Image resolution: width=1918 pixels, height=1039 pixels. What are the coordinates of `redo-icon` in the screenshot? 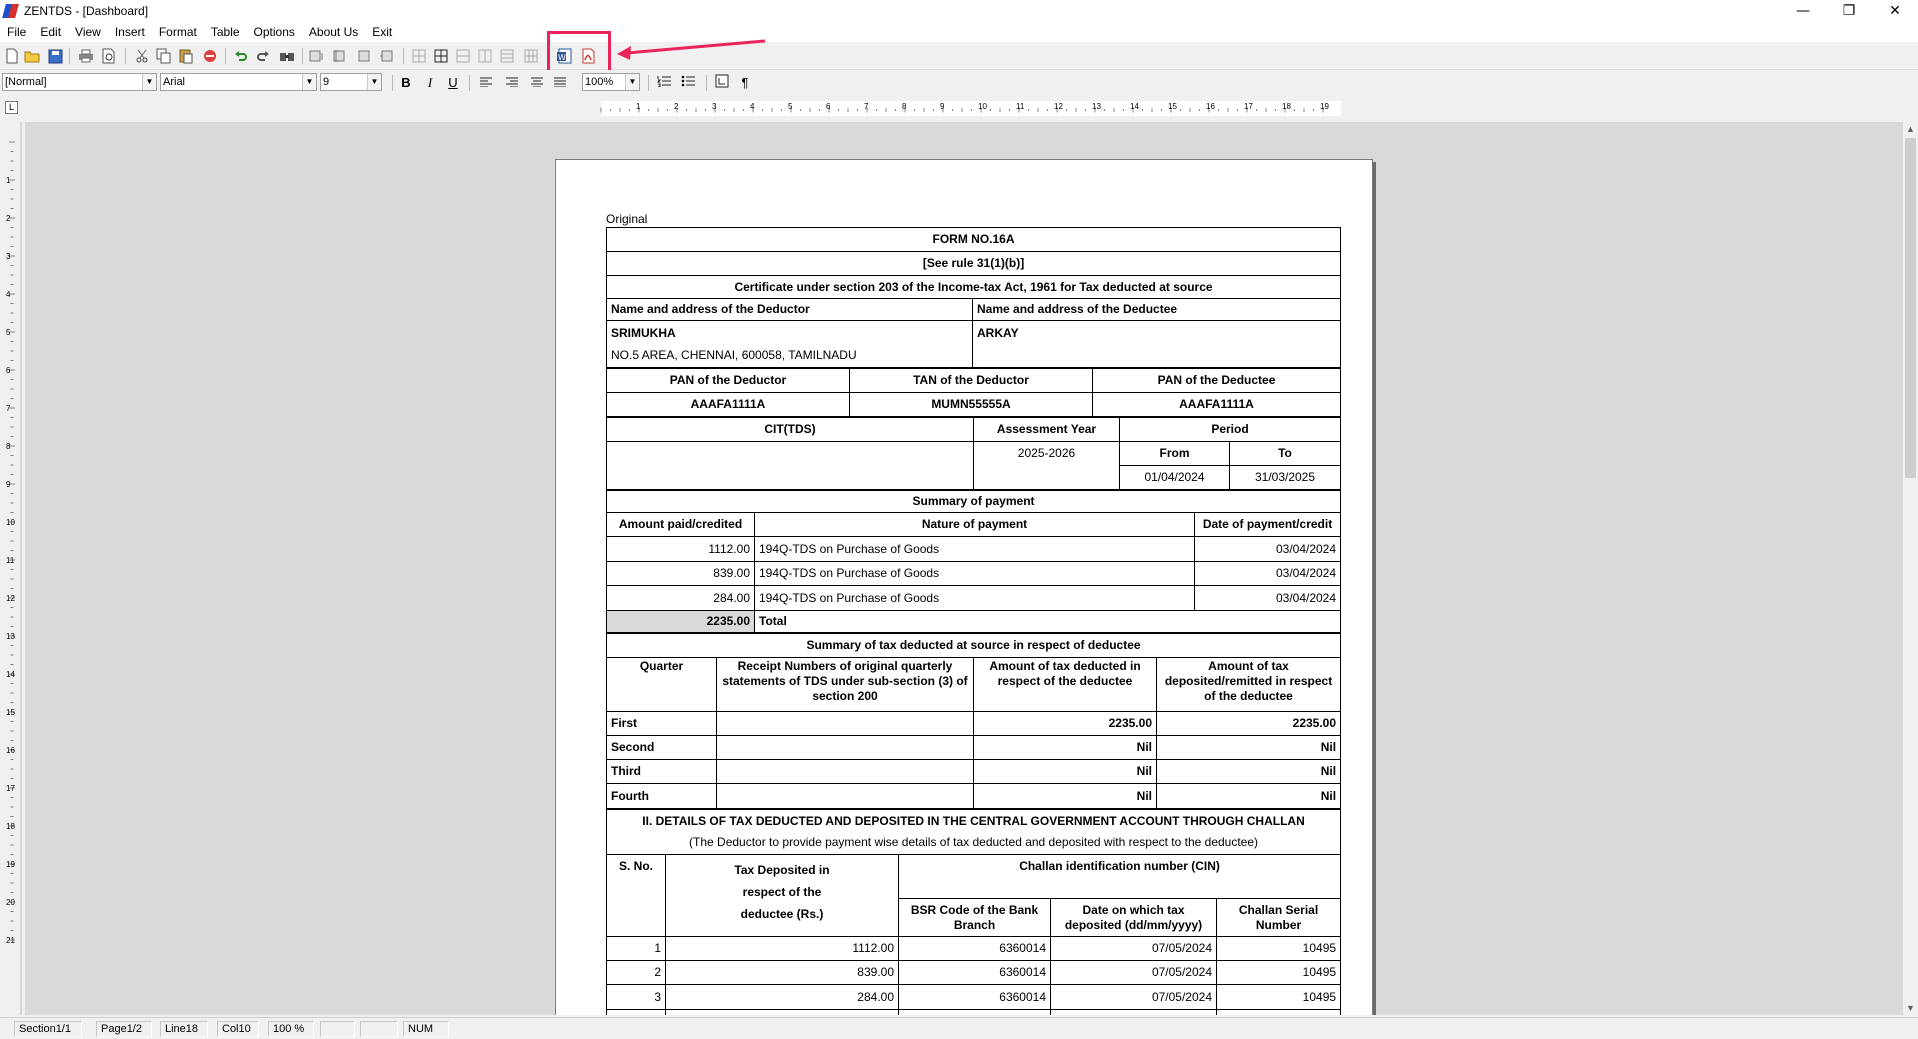 It's located at (263, 56).